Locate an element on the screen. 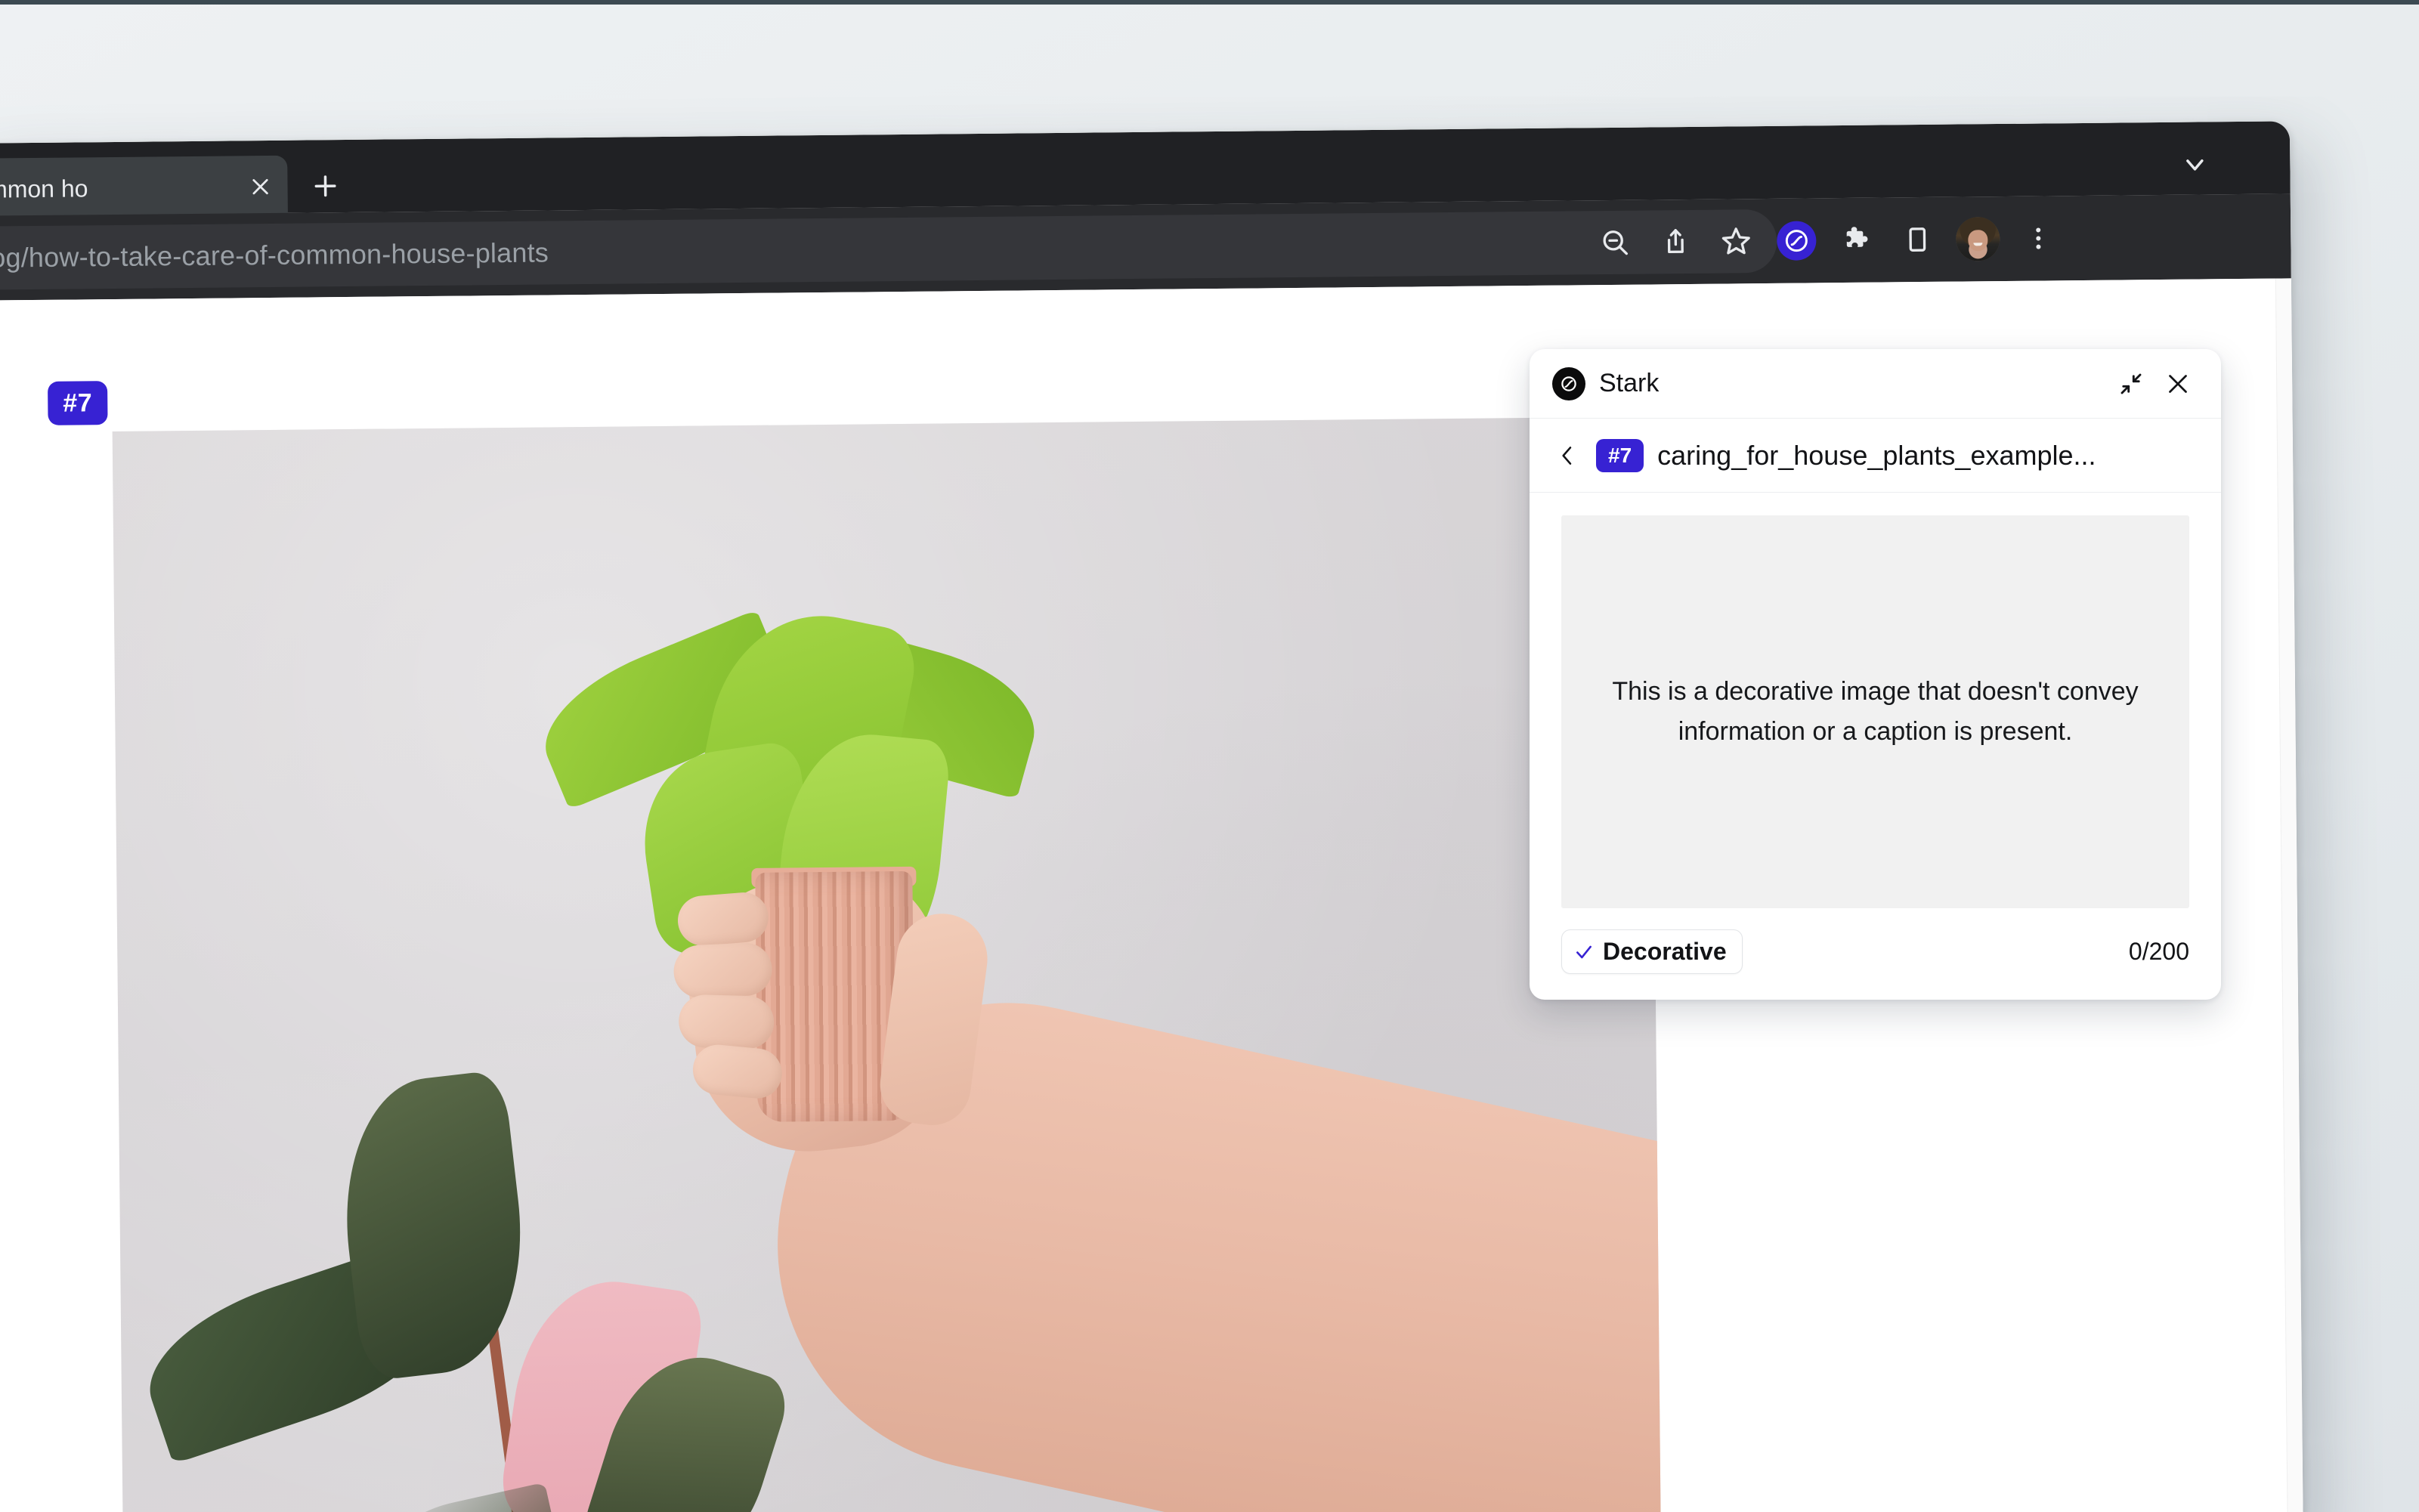  stark-panel-header: Stark is located at coordinates (1875, 384).